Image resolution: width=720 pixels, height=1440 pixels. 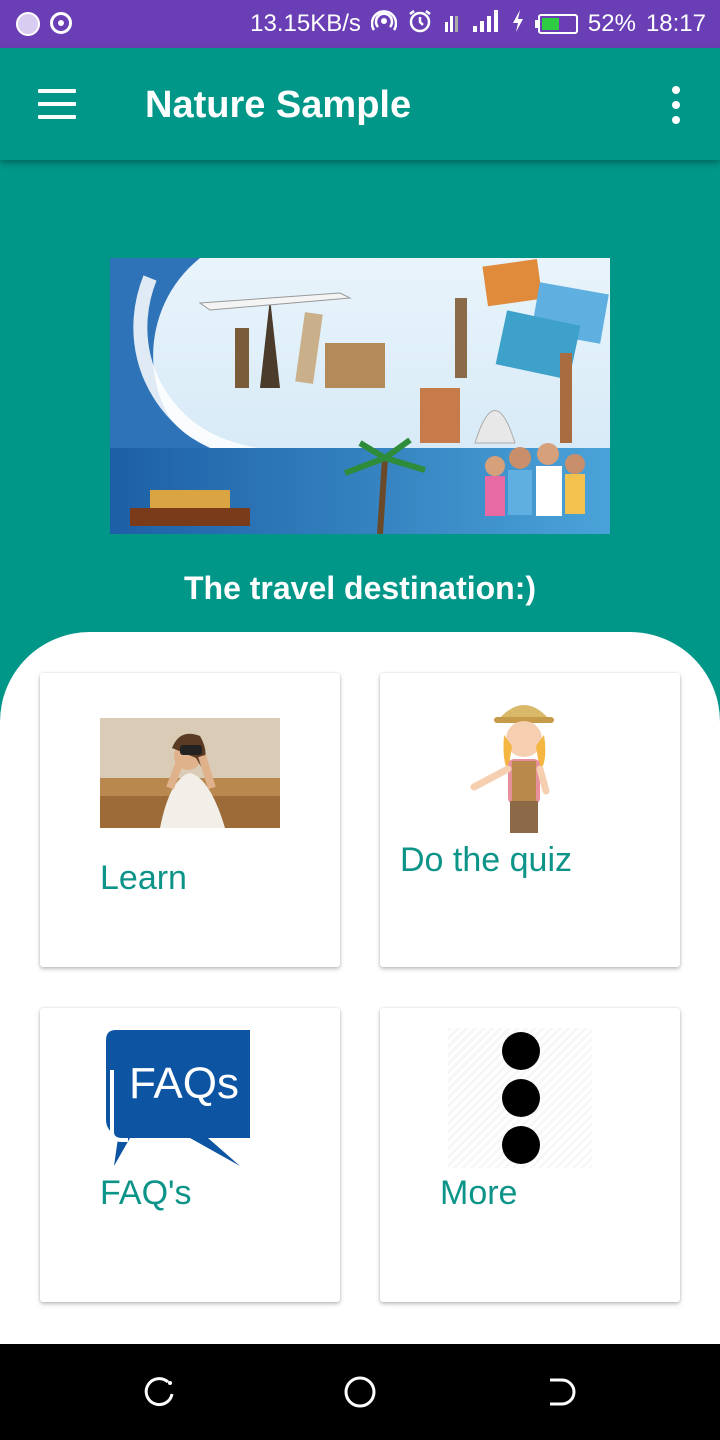 What do you see at coordinates (675, 23) in the screenshot?
I see `clock: 18:17` at bounding box center [675, 23].